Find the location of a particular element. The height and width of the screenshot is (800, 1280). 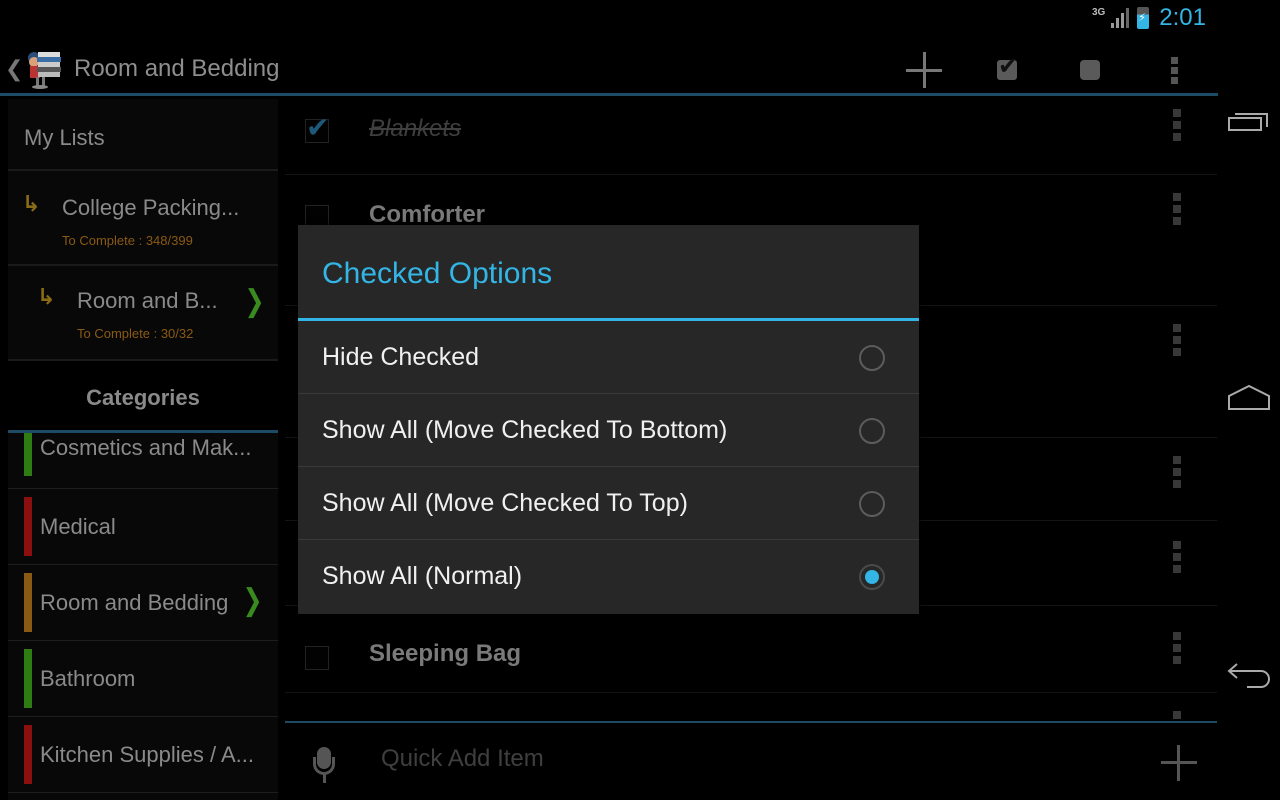

category-name: Room and Bedding is located at coordinates (134, 602).